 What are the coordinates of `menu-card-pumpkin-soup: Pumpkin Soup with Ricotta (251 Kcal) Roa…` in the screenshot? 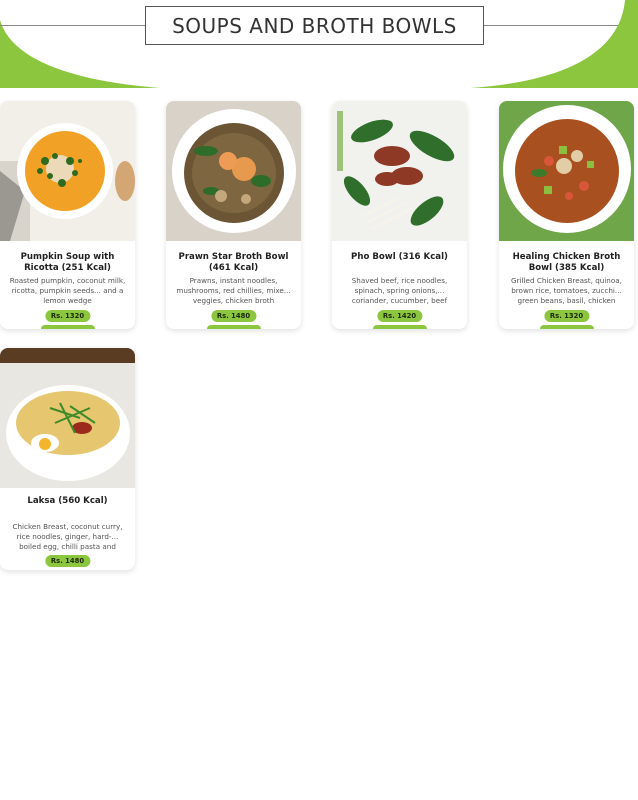 It's located at (67, 215).